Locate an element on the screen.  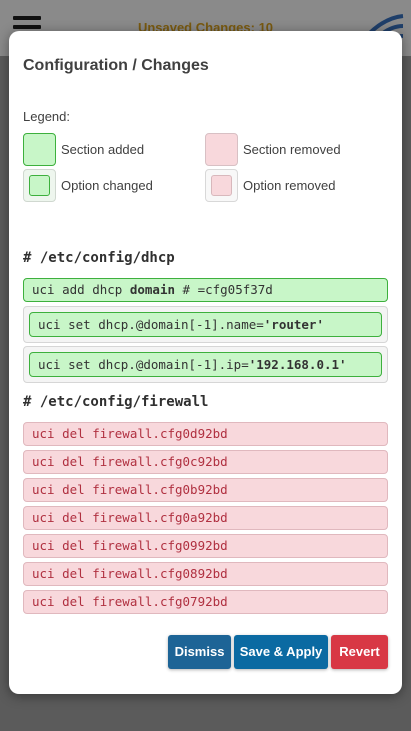
option-changed-row: uci set dhcp.@domain[-1].name='router' is located at coordinates (205, 324).